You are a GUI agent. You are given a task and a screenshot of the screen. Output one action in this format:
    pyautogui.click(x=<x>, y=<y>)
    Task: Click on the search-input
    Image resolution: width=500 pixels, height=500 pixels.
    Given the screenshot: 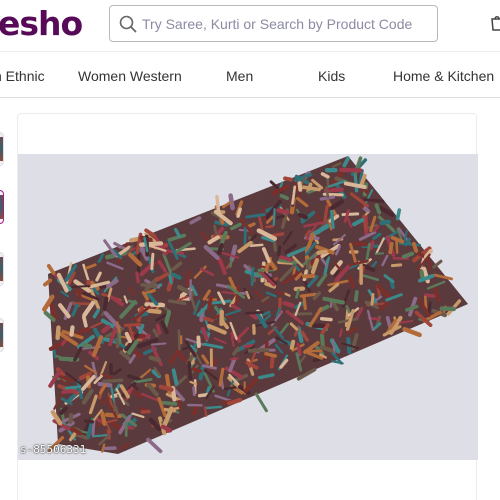 What is the action you would take?
    pyautogui.click(x=287, y=23)
    